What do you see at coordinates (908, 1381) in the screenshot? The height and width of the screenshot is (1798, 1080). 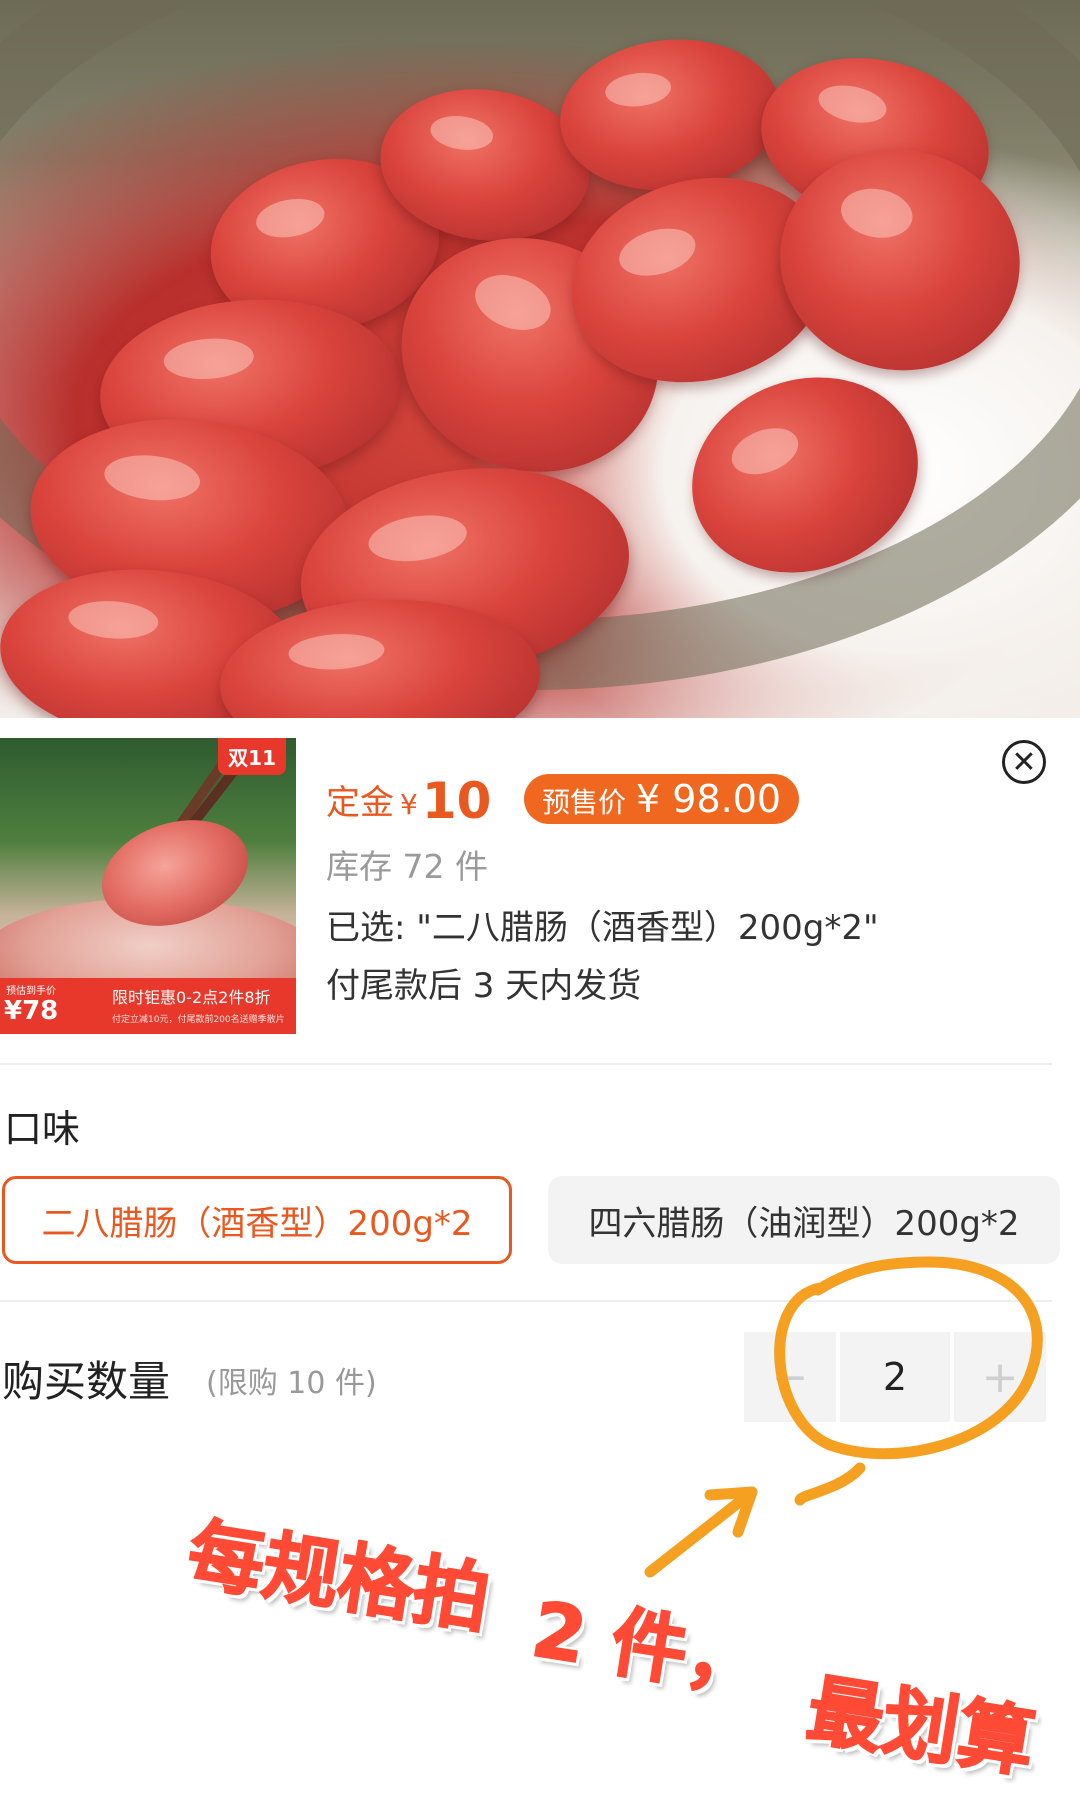 I see `annotation-circle` at bounding box center [908, 1381].